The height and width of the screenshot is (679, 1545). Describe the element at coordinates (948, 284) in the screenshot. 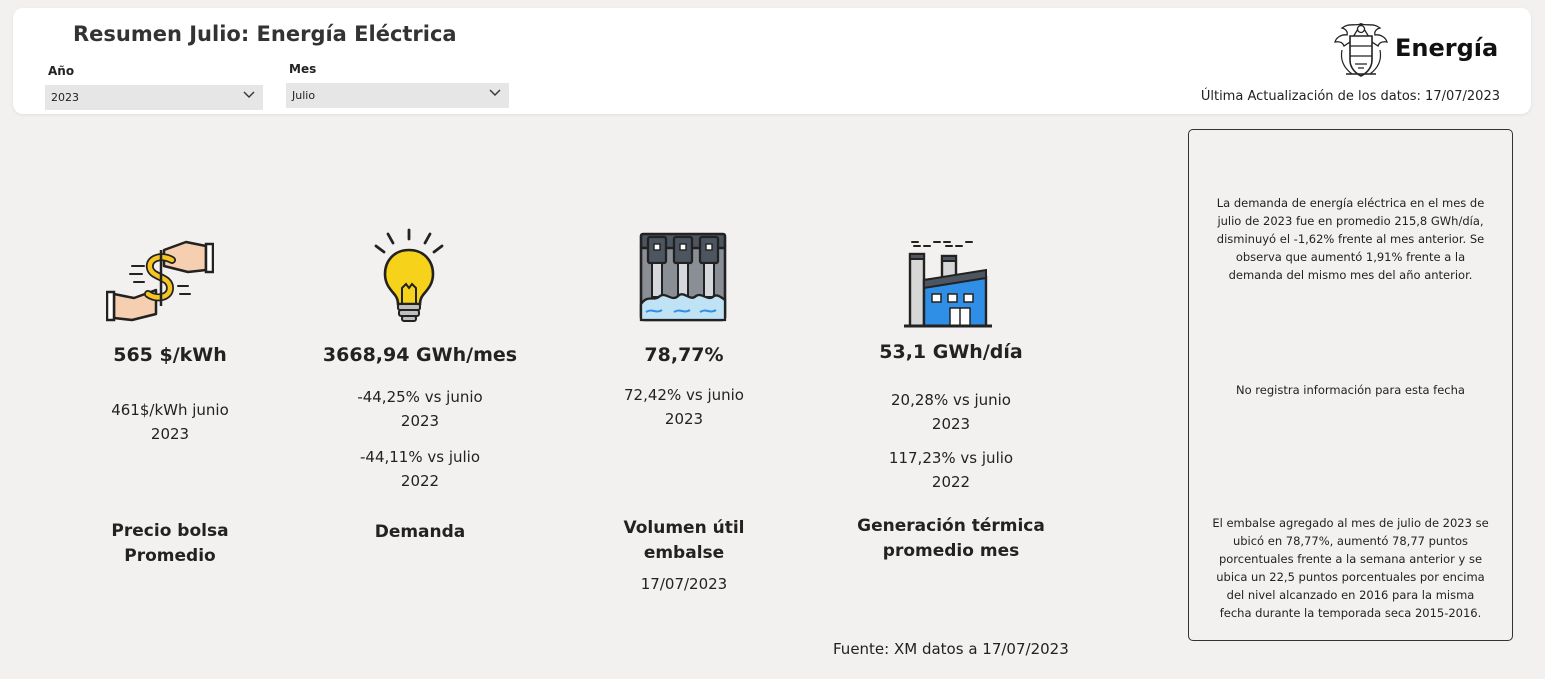

I see `factory-icon` at that location.